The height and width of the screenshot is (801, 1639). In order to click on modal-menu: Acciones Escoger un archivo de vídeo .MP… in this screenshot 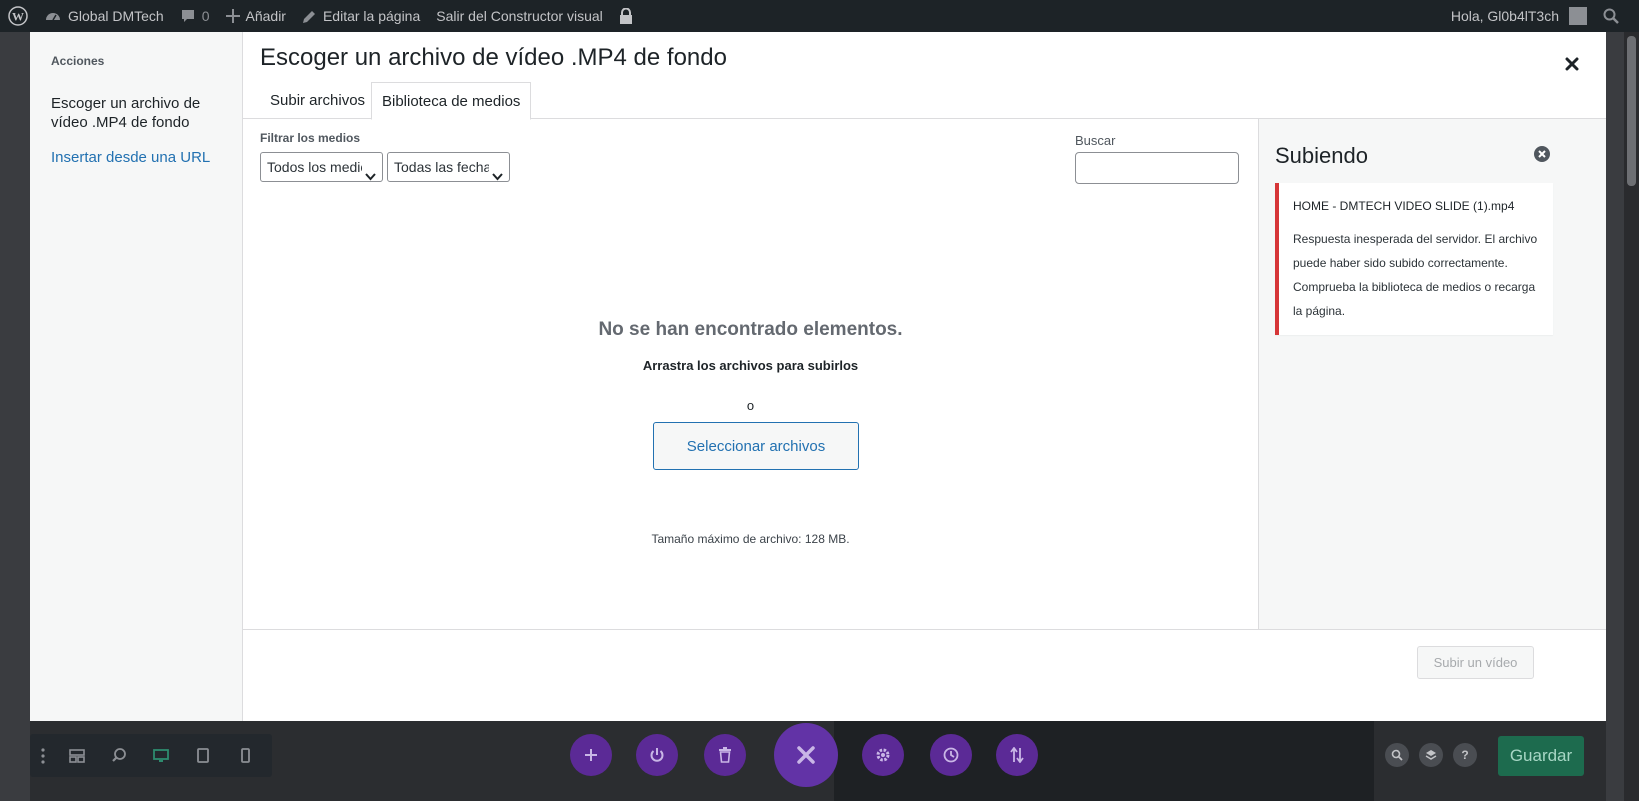, I will do `click(136, 376)`.